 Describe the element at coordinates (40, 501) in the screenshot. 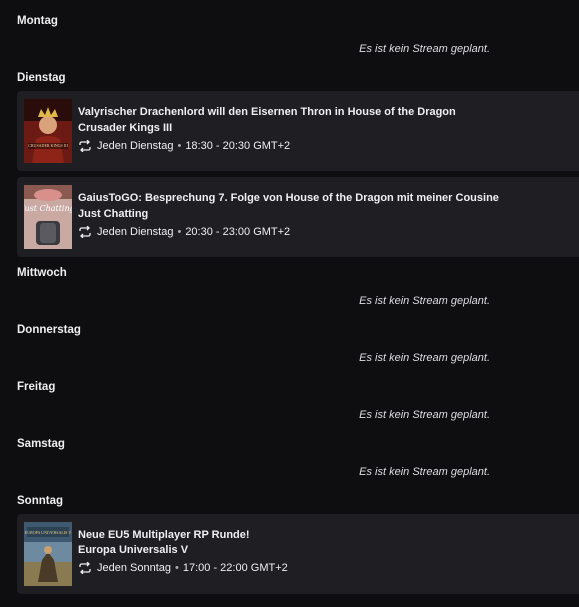

I see `day-label: Sonntag` at that location.